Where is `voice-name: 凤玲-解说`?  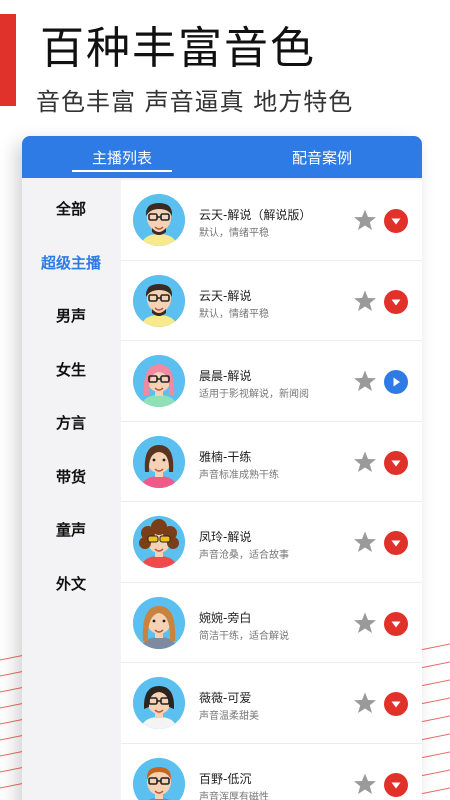 voice-name: 凤玲-解说 is located at coordinates (225, 537).